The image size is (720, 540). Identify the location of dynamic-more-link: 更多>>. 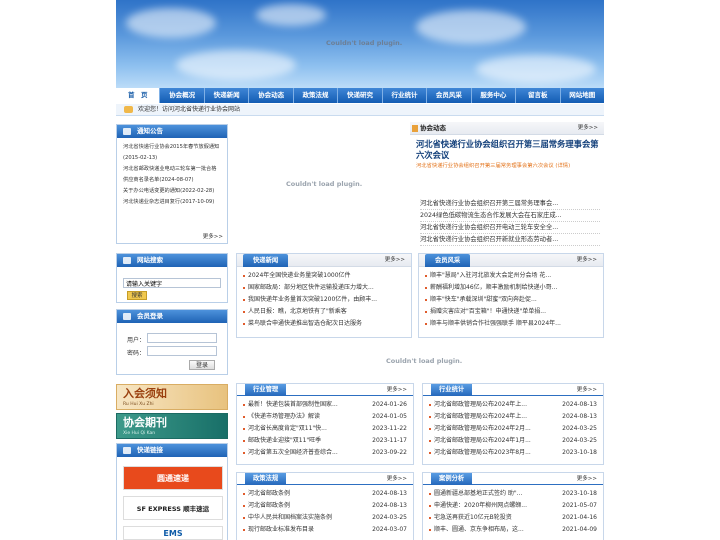
(588, 128).